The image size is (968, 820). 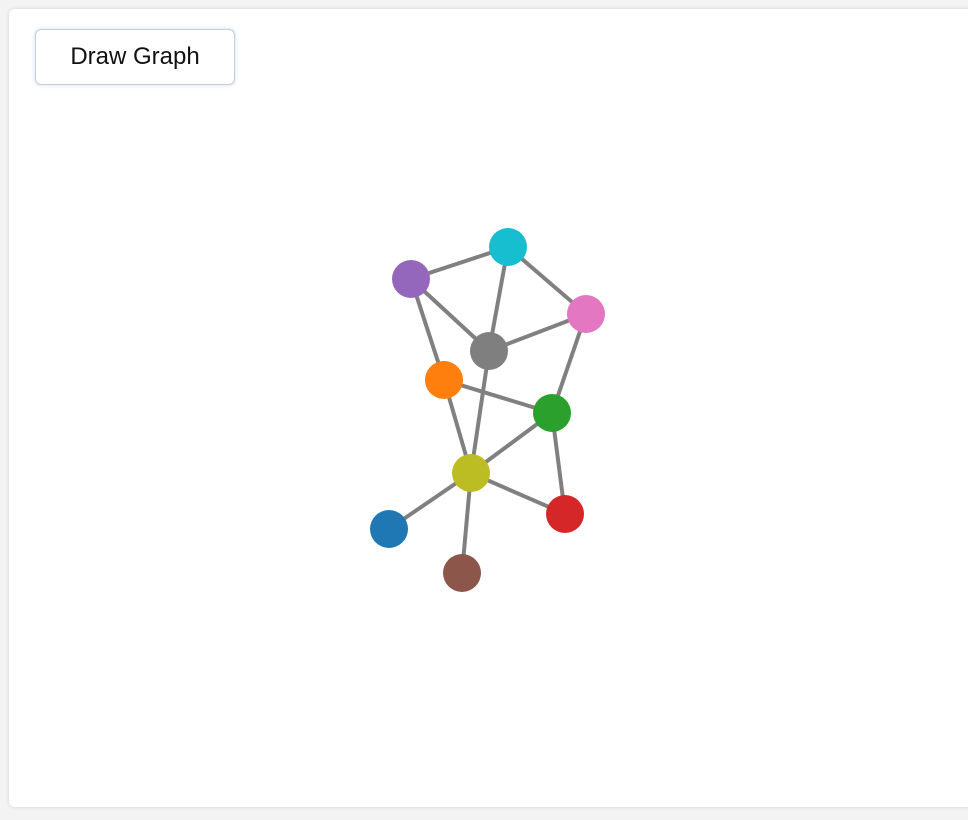 I want to click on node-gray, so click(x=489, y=351).